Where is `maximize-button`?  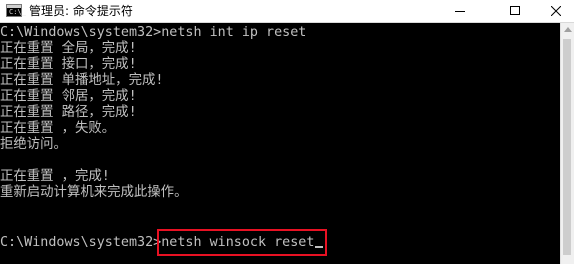
maximize-button is located at coordinates (515, 11).